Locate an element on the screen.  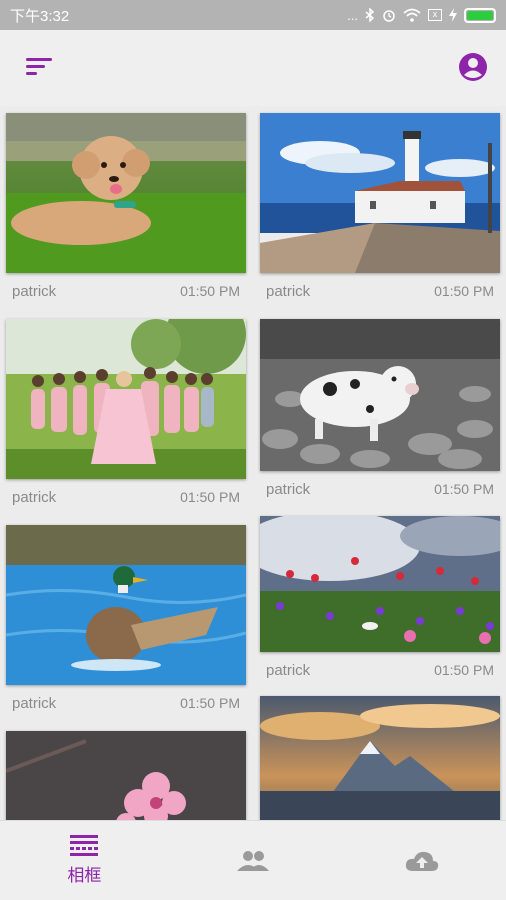
app-bar is located at coordinates (253, 68).